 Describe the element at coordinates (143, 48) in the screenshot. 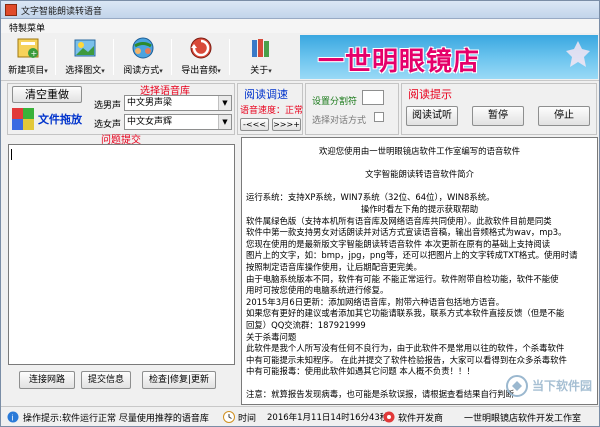

I see `globe-people-icon` at that location.